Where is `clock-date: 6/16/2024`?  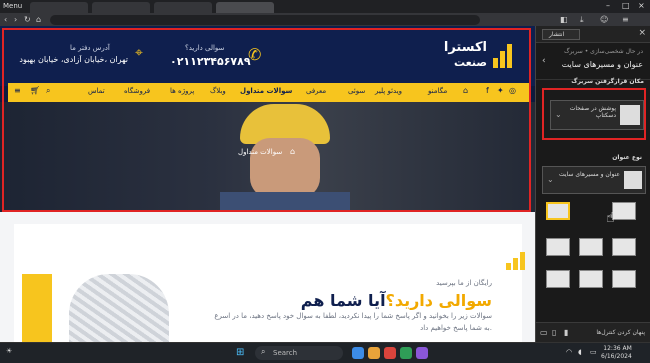 clock-date: 6/16/2024 is located at coordinates (616, 356).